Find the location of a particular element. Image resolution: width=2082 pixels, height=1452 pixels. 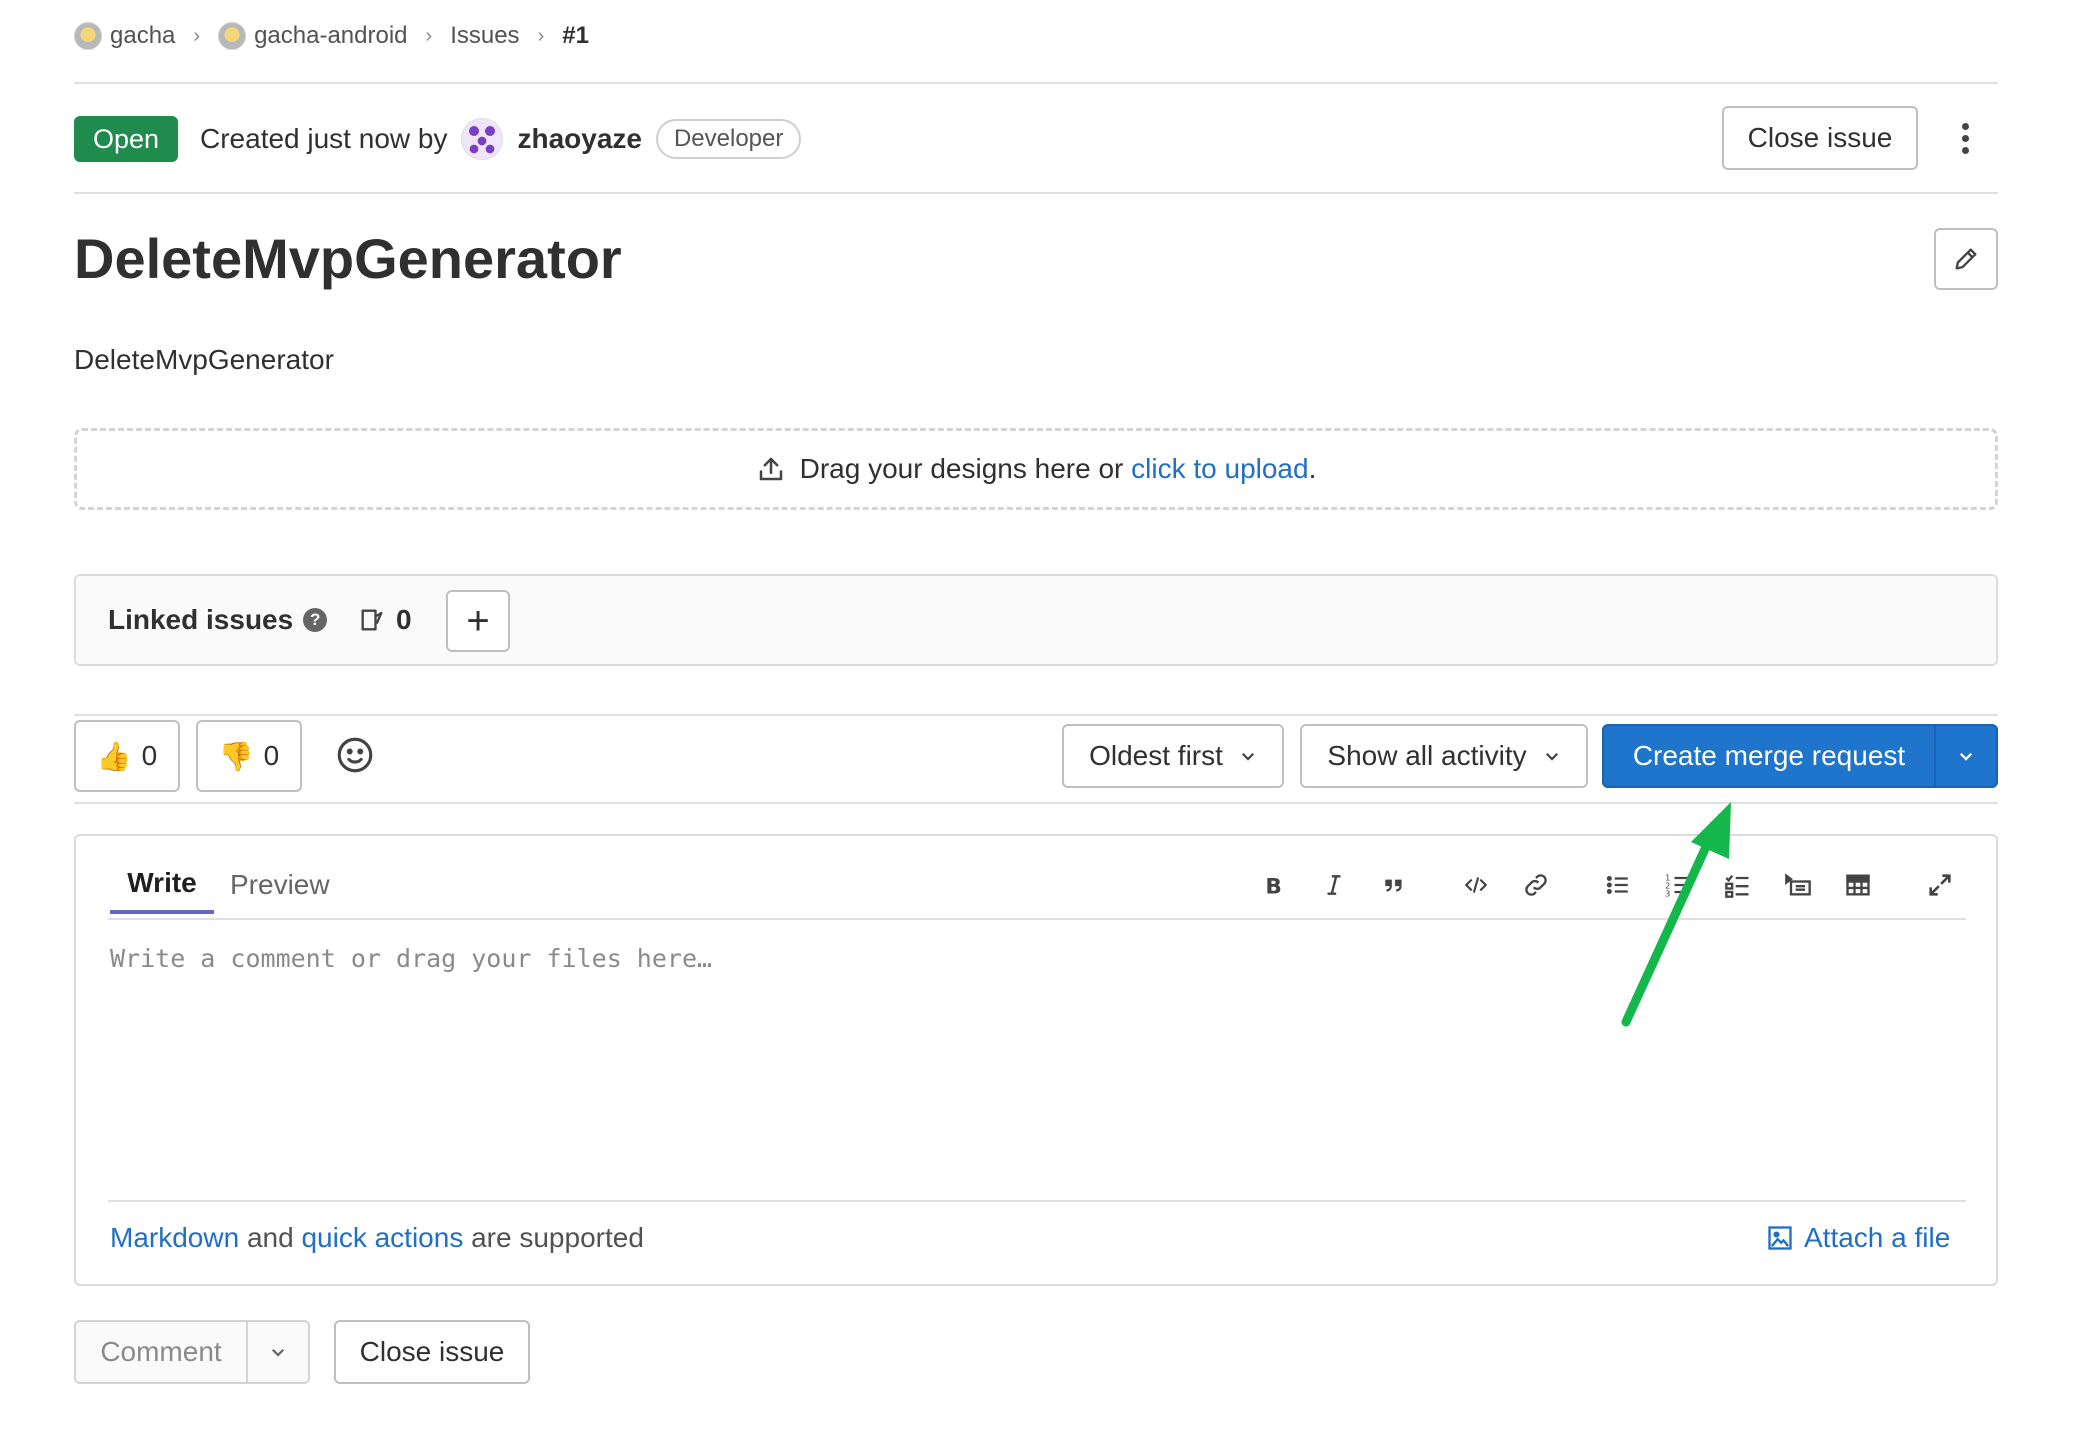

breadcrumb: gacha › gacha-android › Issues › #1 is located at coordinates (331, 36).